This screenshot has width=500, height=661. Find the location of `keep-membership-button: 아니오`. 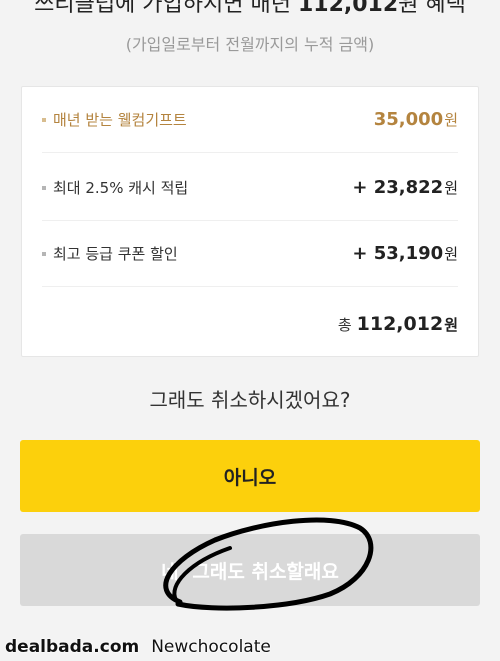

keep-membership-button: 아니오 is located at coordinates (250, 476).